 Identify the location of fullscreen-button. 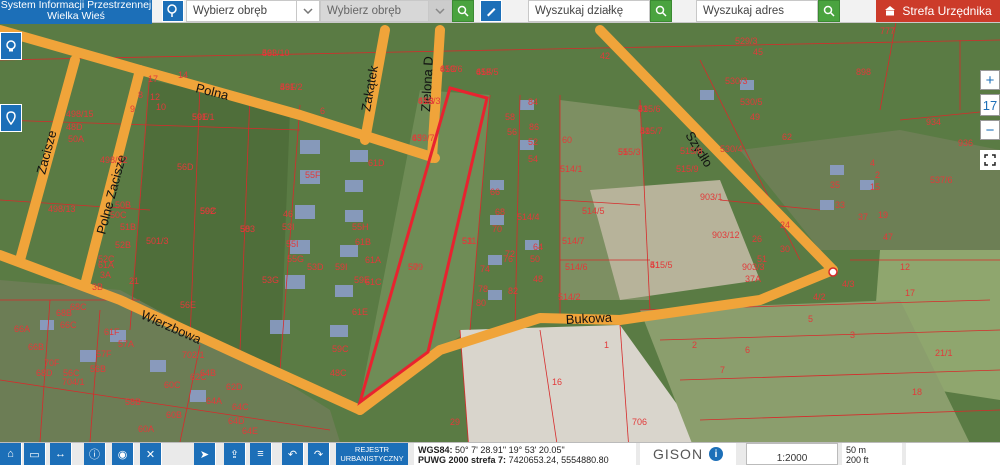
(990, 160).